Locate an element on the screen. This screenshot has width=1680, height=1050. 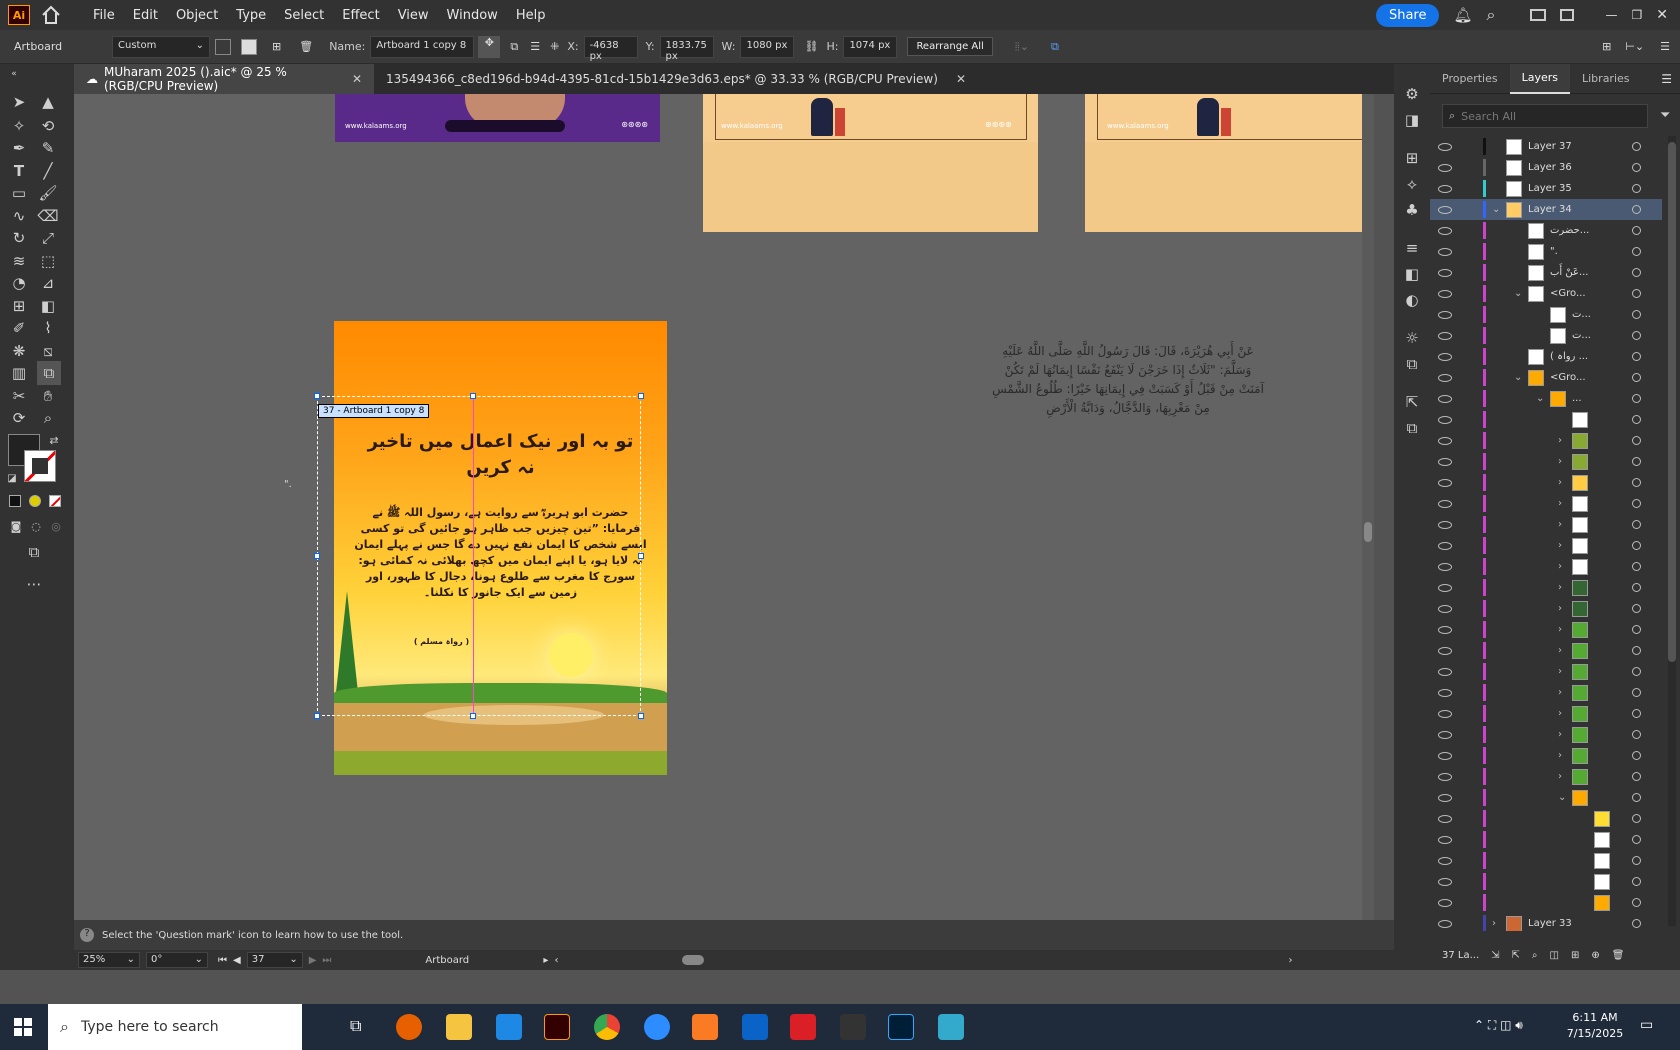
lasso-icon: ⟲ is located at coordinates (48, 126).